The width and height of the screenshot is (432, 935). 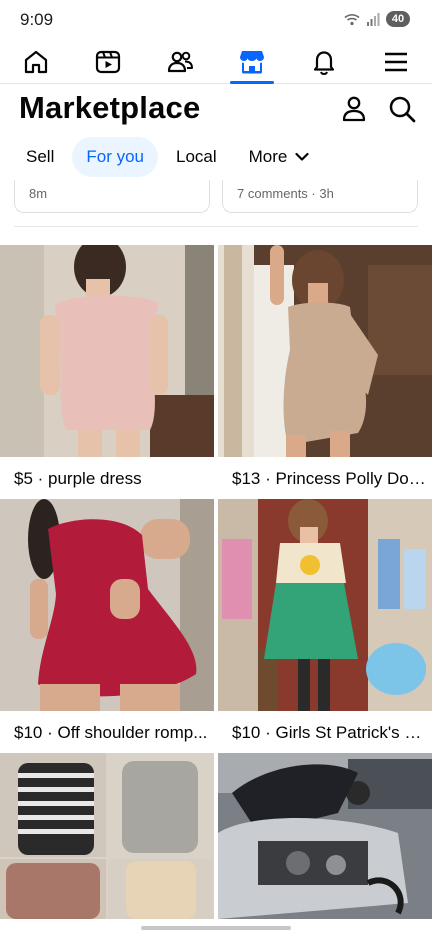 What do you see at coordinates (402, 109) in the screenshot?
I see `search-icon` at bounding box center [402, 109].